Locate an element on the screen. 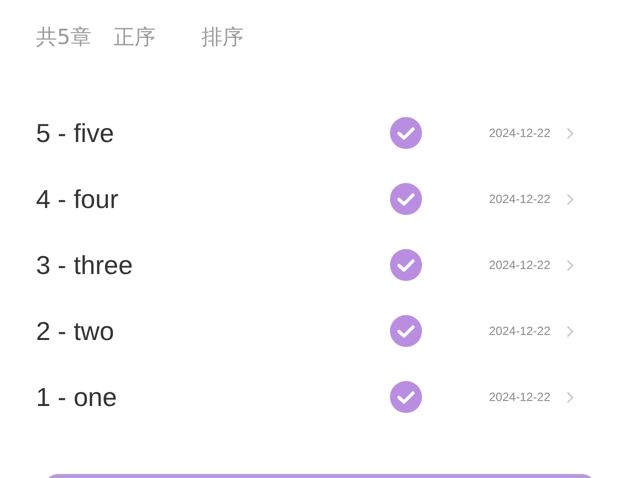  chapter-title: 4 - four is located at coordinates (213, 199).